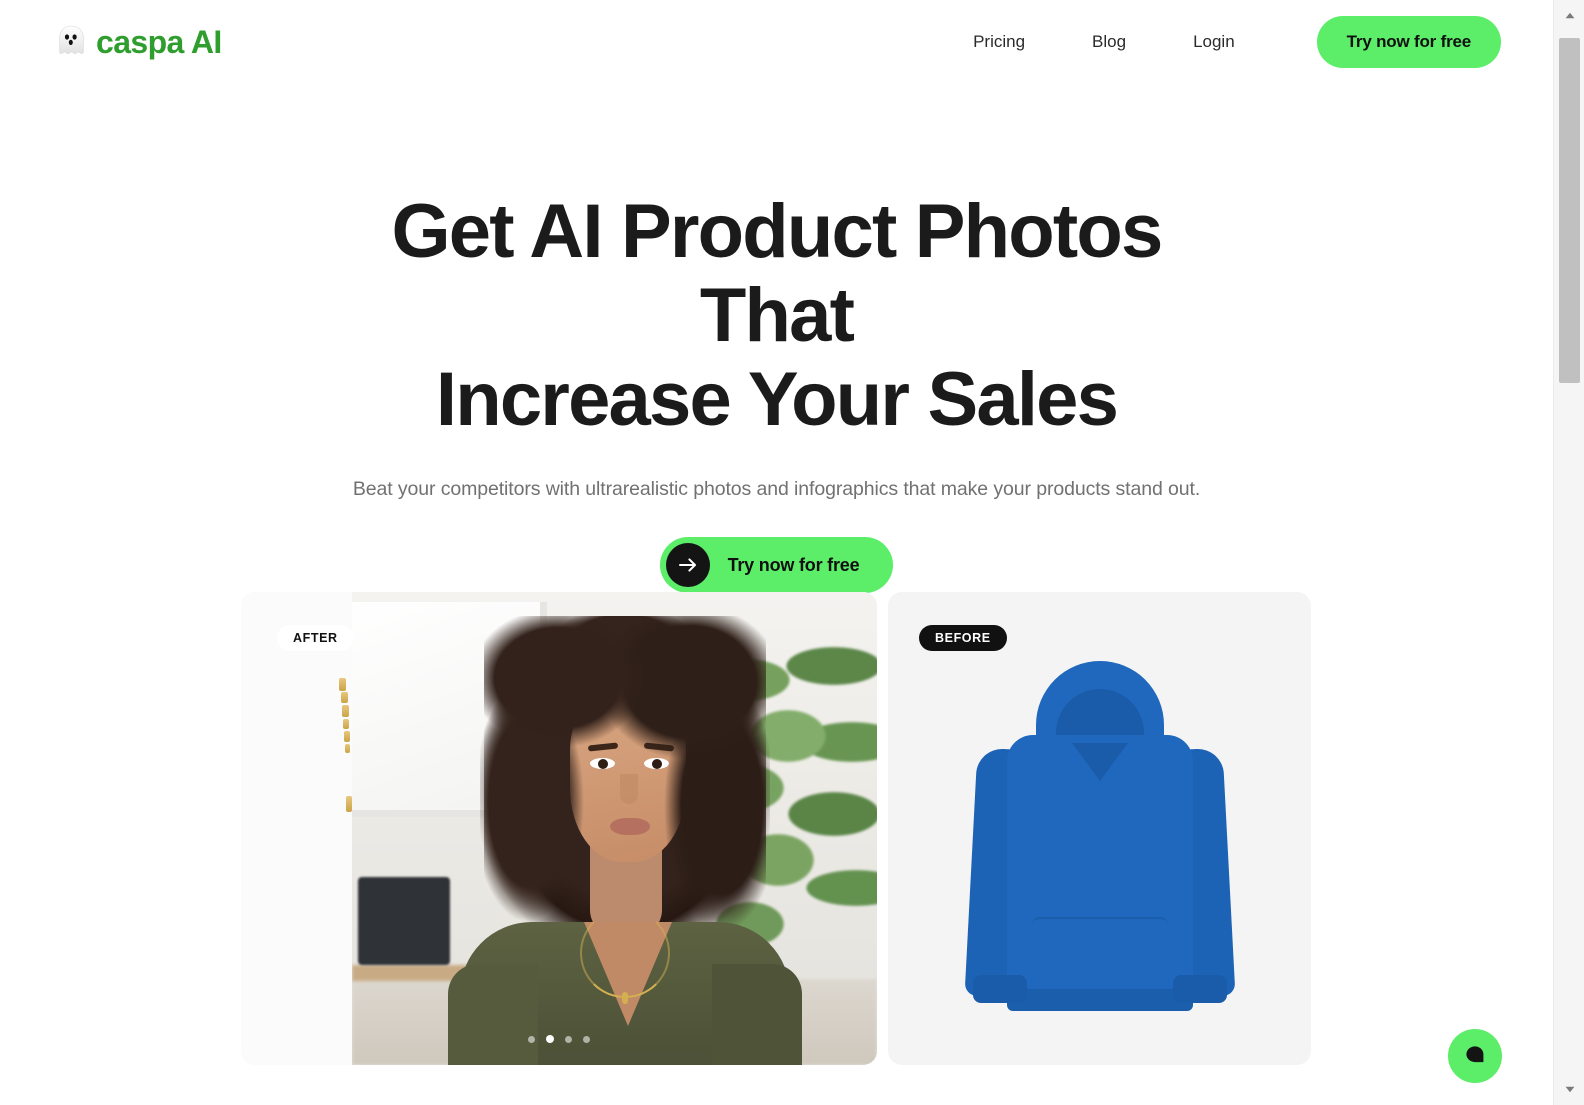 The image size is (1584, 1105). What do you see at coordinates (1099, 835) in the screenshot?
I see `before-product-photo-hoodie` at bounding box center [1099, 835].